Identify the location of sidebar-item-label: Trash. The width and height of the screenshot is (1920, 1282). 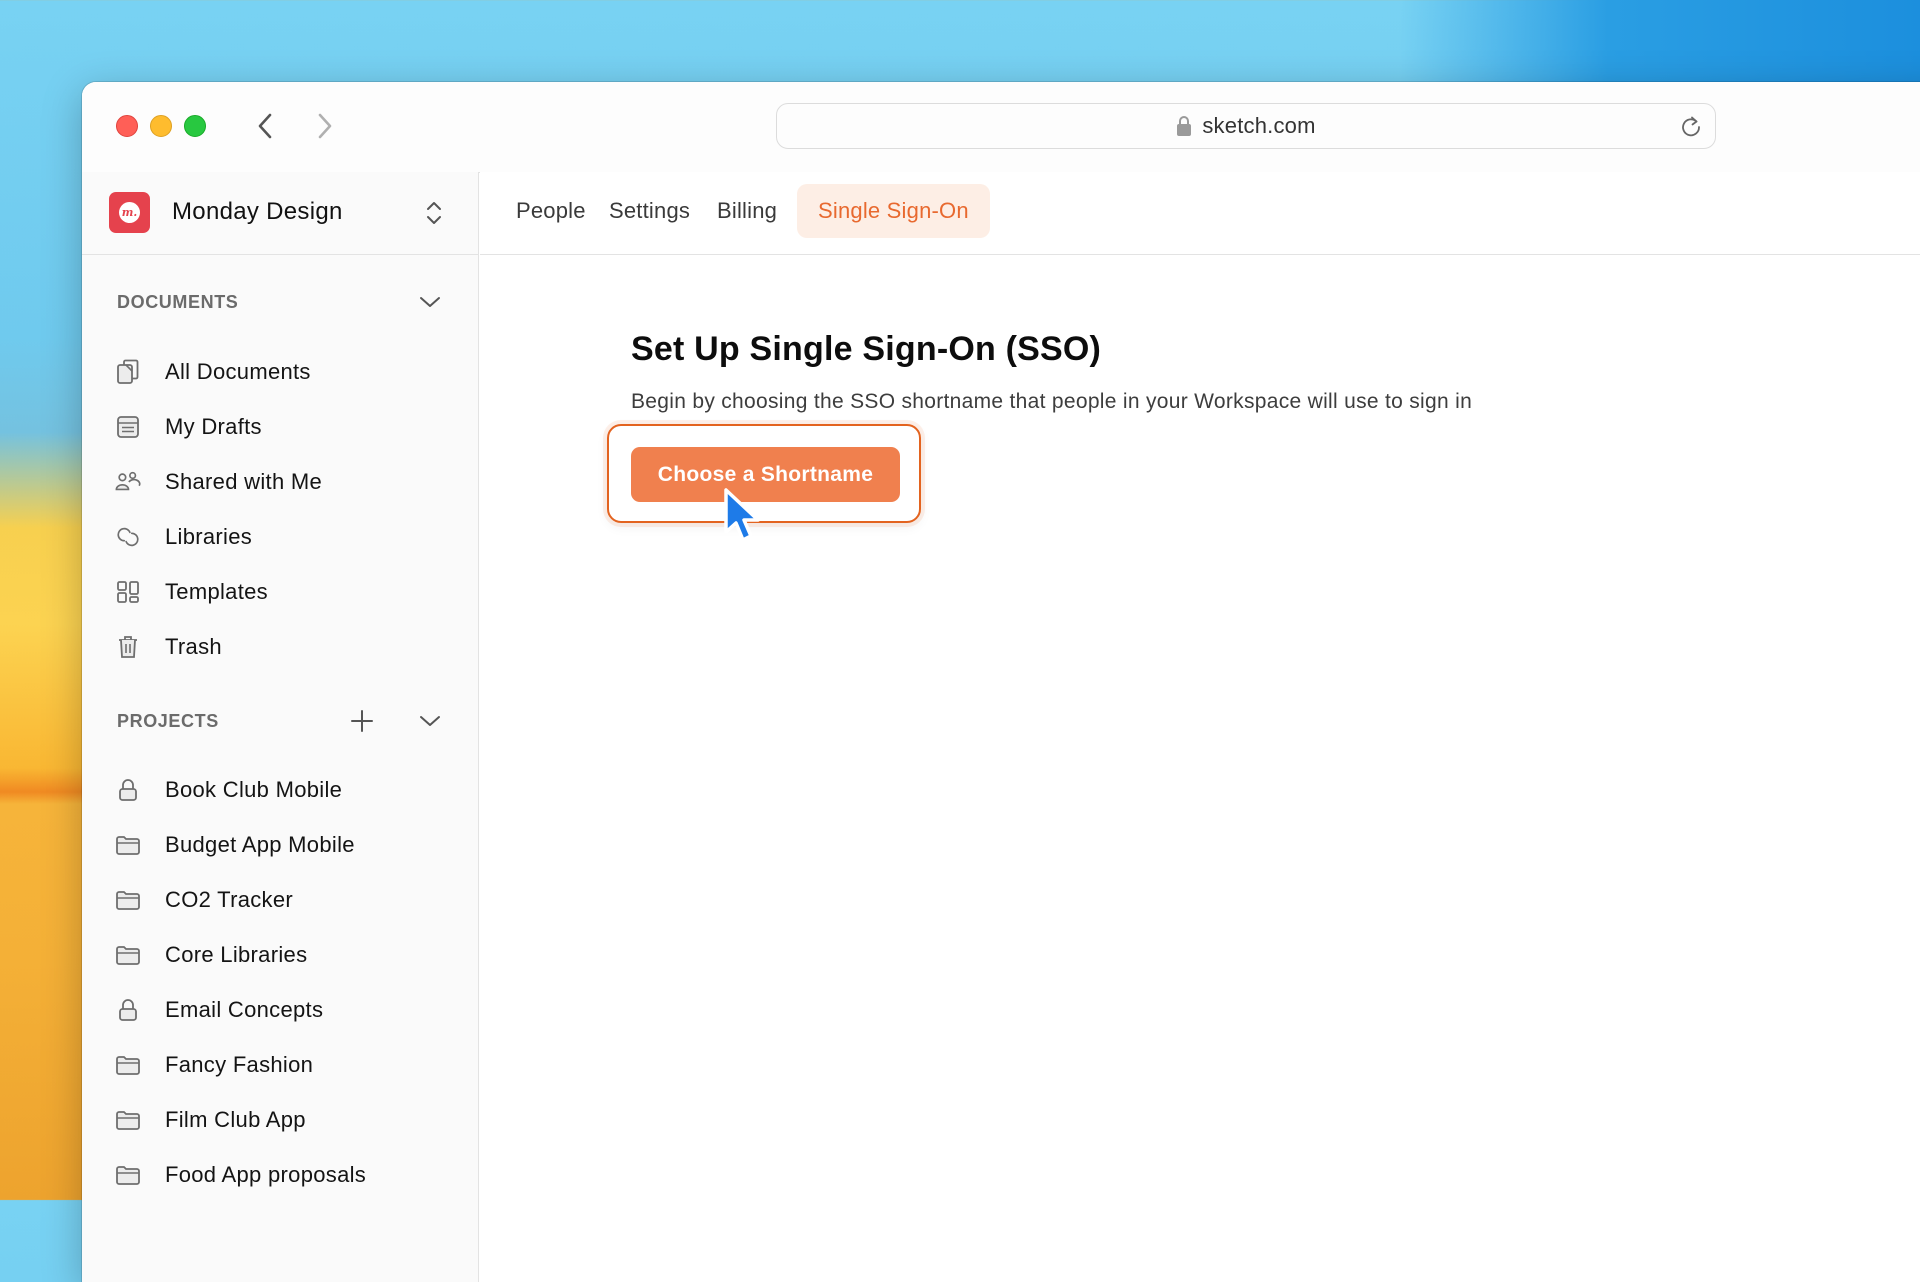
(193, 646).